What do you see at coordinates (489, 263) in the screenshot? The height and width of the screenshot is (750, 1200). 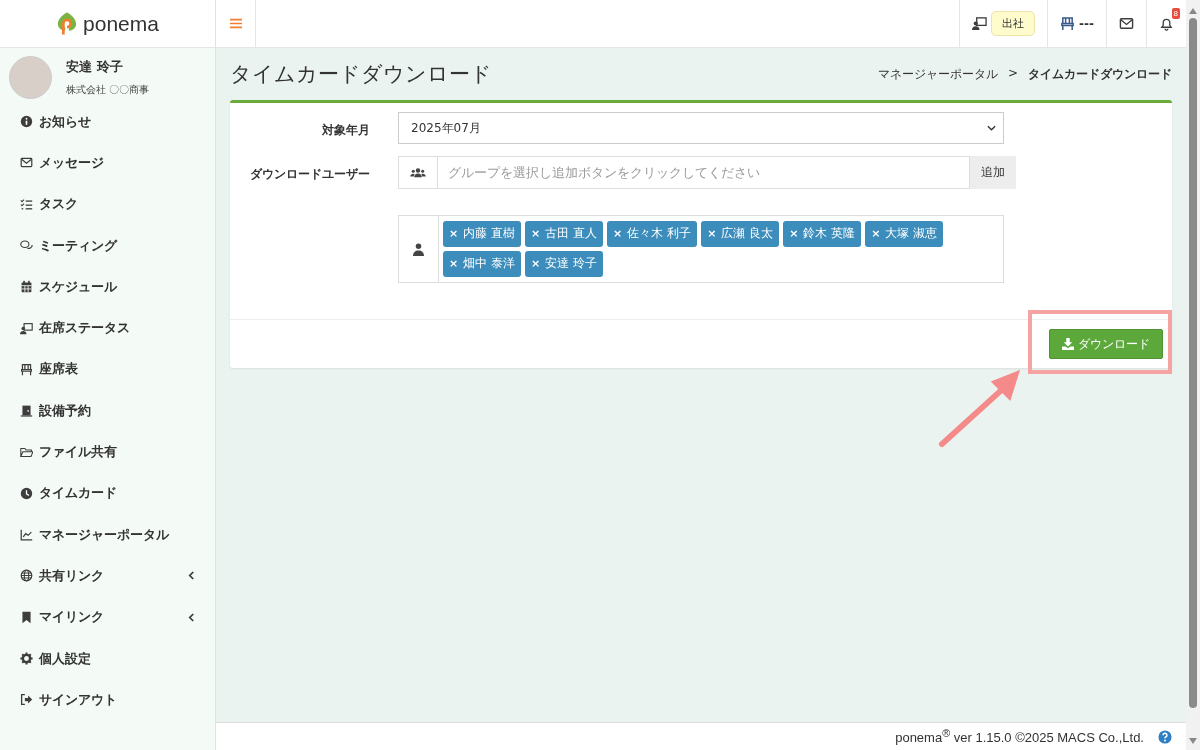 I see `user-tag-name: 畑中 泰洋` at bounding box center [489, 263].